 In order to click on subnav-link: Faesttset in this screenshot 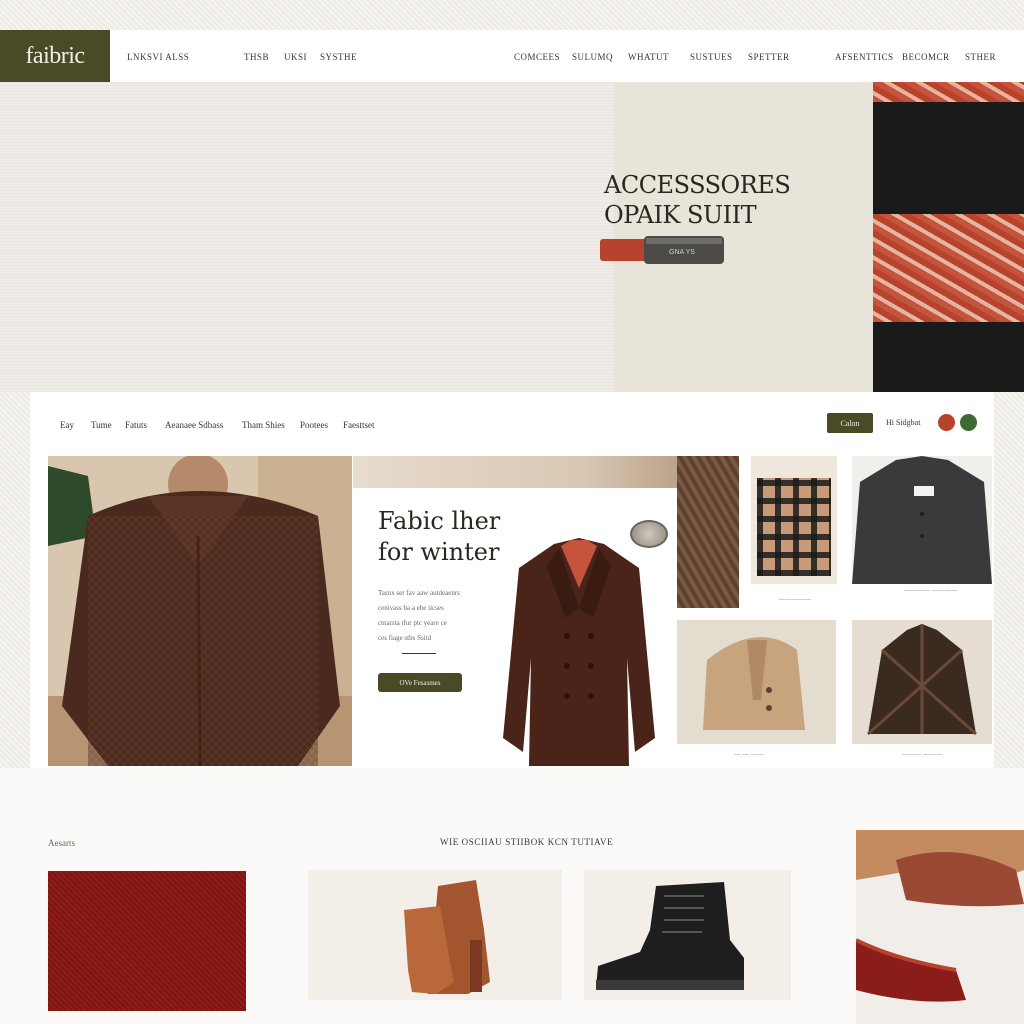, I will do `click(359, 425)`.